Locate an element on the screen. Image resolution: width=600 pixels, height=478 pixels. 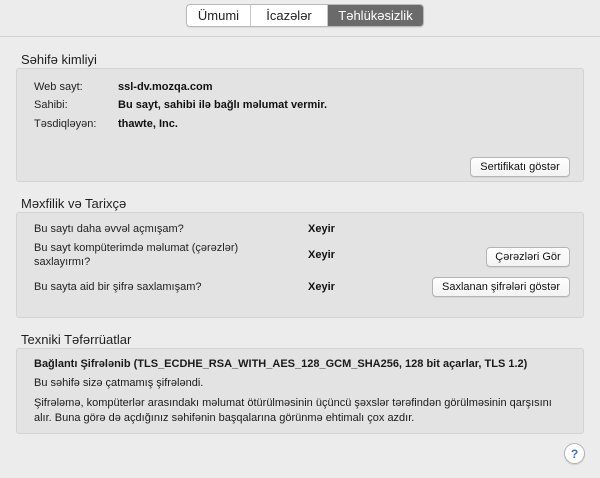
cookies-value: Xeyir is located at coordinates (321, 255).